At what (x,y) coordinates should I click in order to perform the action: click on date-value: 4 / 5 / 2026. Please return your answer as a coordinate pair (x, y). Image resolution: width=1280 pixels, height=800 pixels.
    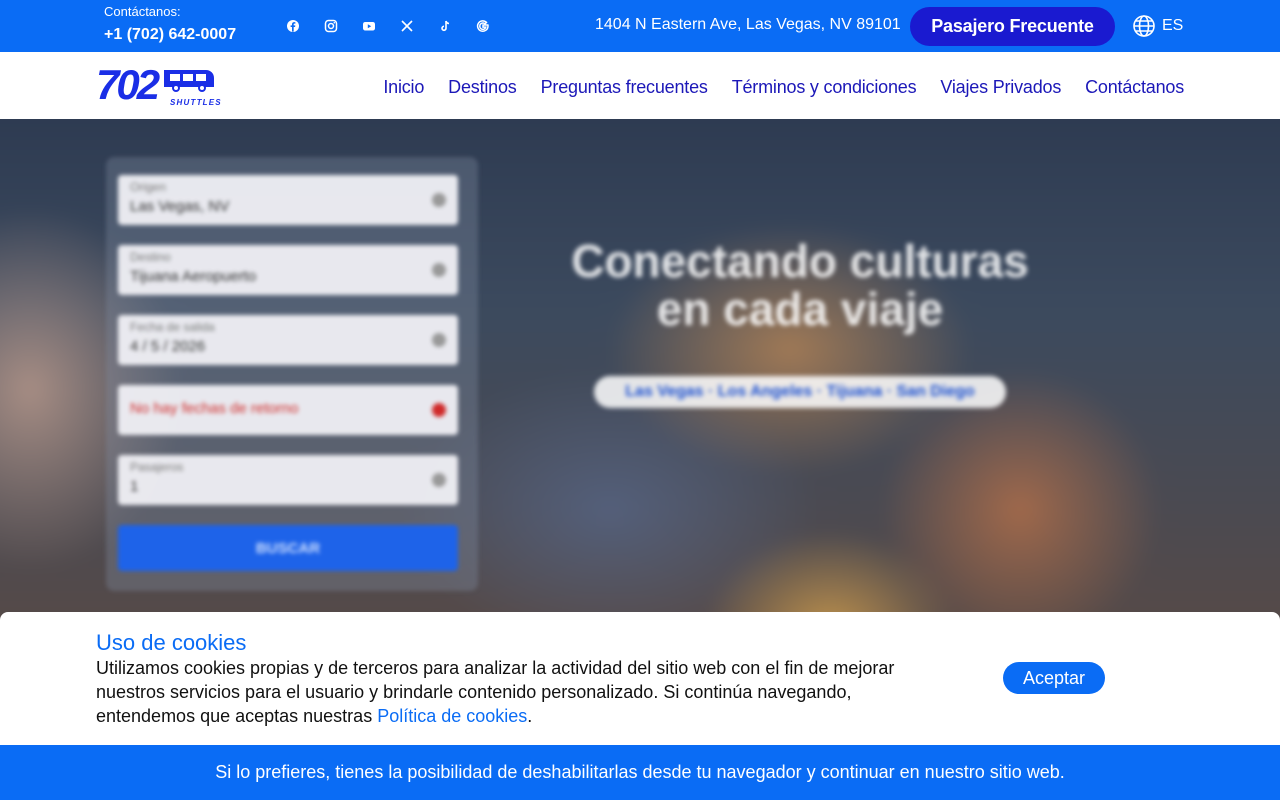
    Looking at the image, I should click on (168, 346).